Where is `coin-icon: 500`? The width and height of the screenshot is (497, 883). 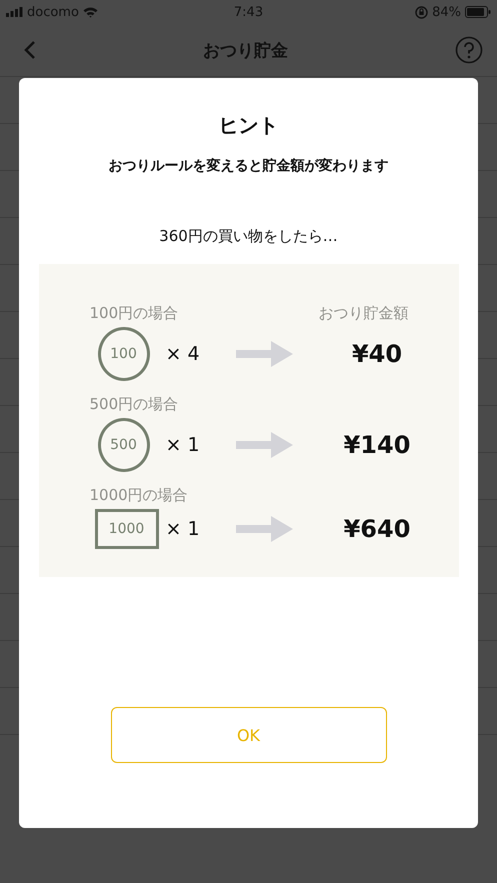 coin-icon: 500 is located at coordinates (124, 445).